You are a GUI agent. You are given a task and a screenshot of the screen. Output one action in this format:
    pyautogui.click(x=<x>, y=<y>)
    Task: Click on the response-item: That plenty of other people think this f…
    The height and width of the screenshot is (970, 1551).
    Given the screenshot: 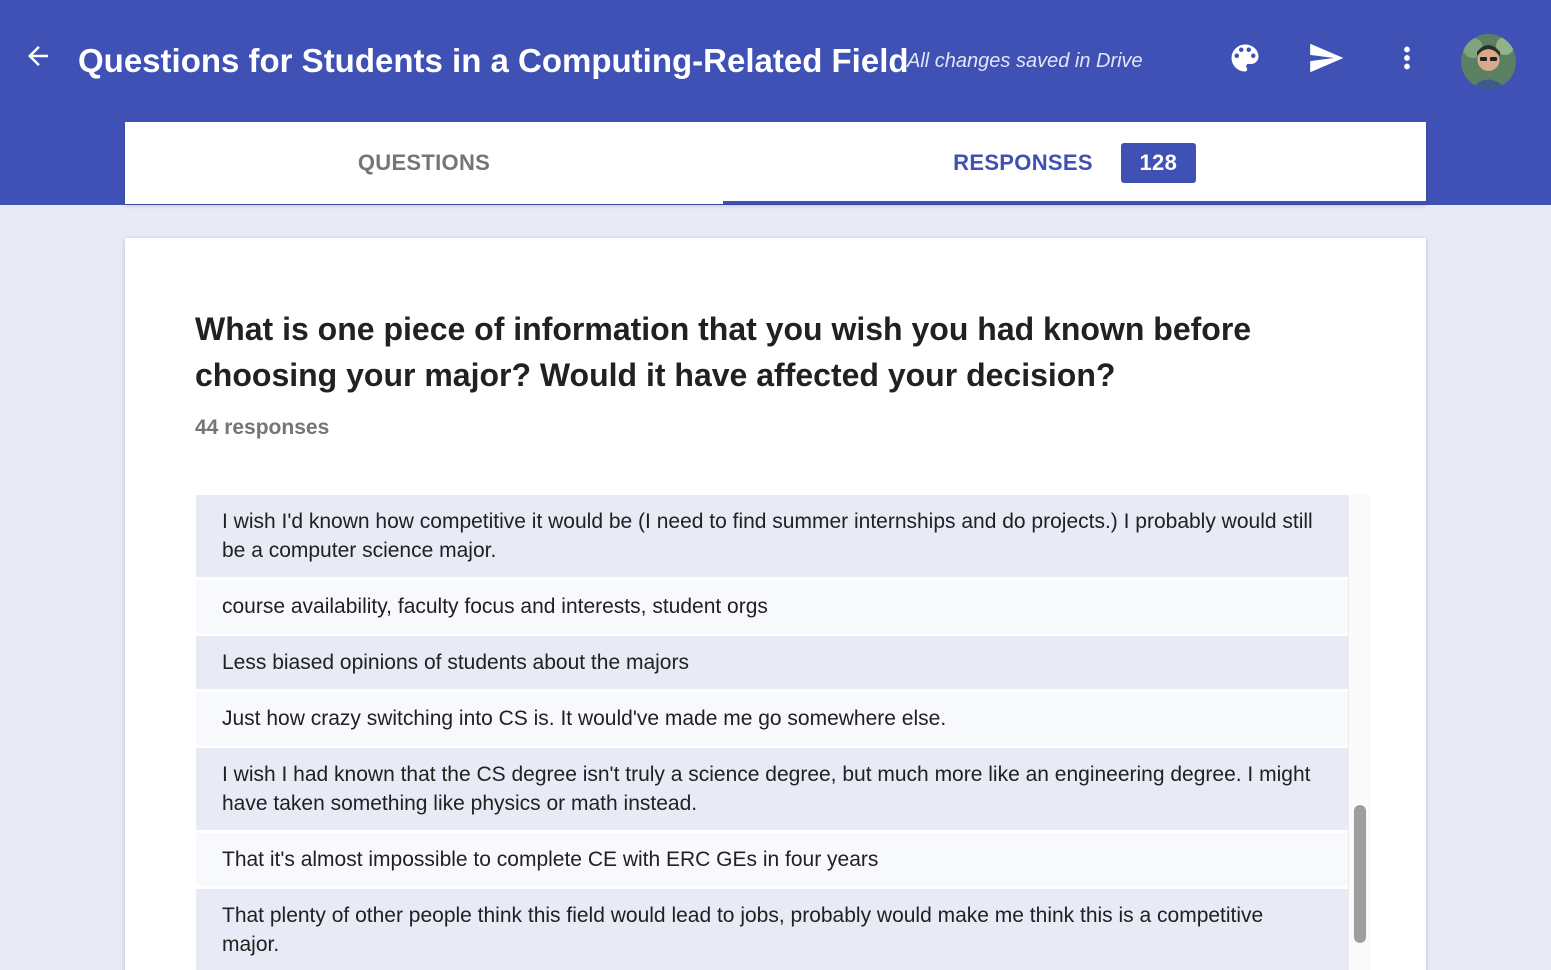 What is the action you would take?
    pyautogui.click(x=772, y=929)
    